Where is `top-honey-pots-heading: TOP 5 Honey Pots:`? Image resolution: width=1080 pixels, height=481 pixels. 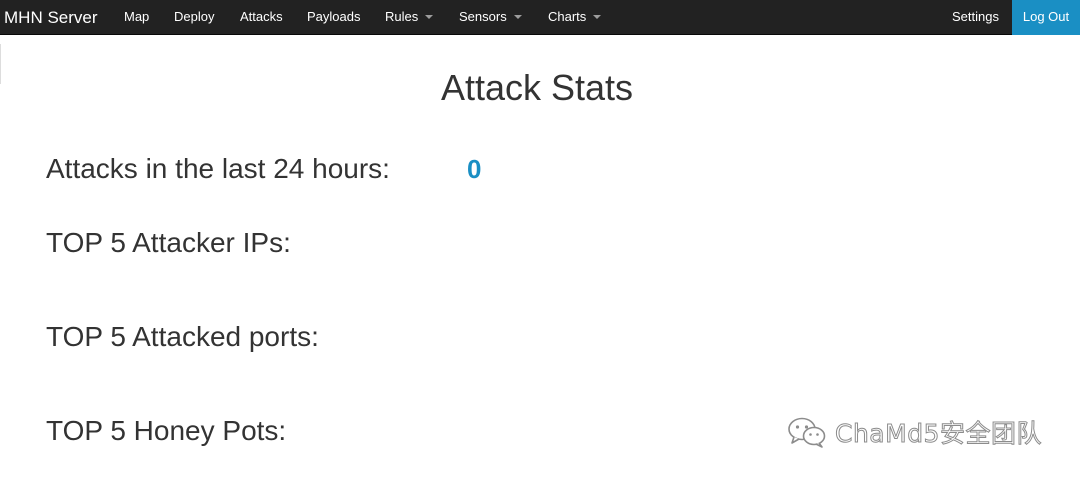 top-honey-pots-heading: TOP 5 Honey Pots: is located at coordinates (166, 430).